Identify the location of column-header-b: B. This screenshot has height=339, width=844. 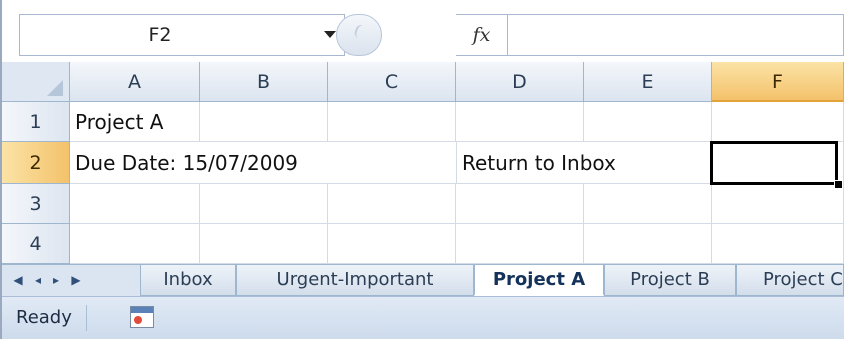
(264, 82).